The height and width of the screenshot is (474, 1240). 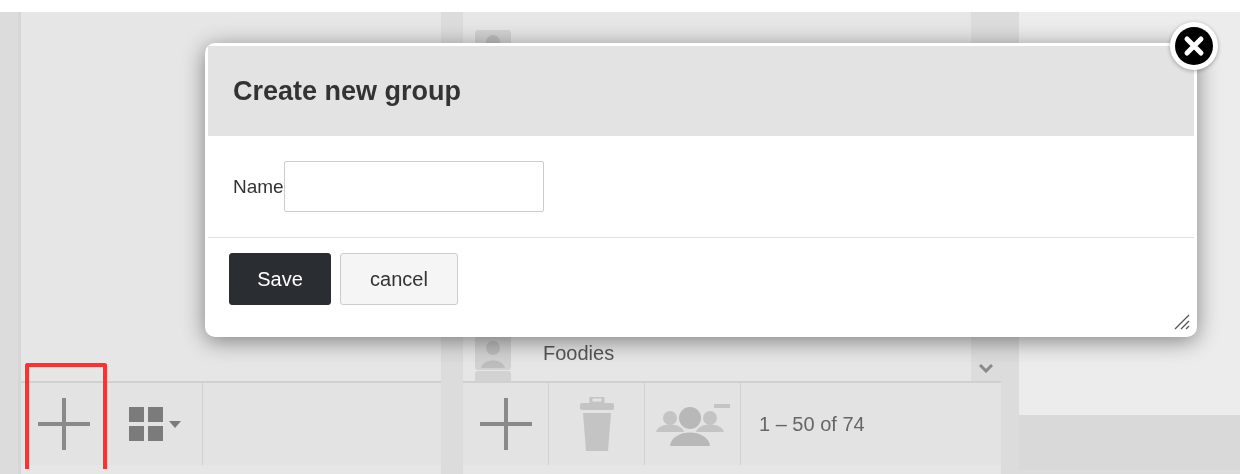 What do you see at coordinates (280, 279) in the screenshot?
I see `save-button: Save` at bounding box center [280, 279].